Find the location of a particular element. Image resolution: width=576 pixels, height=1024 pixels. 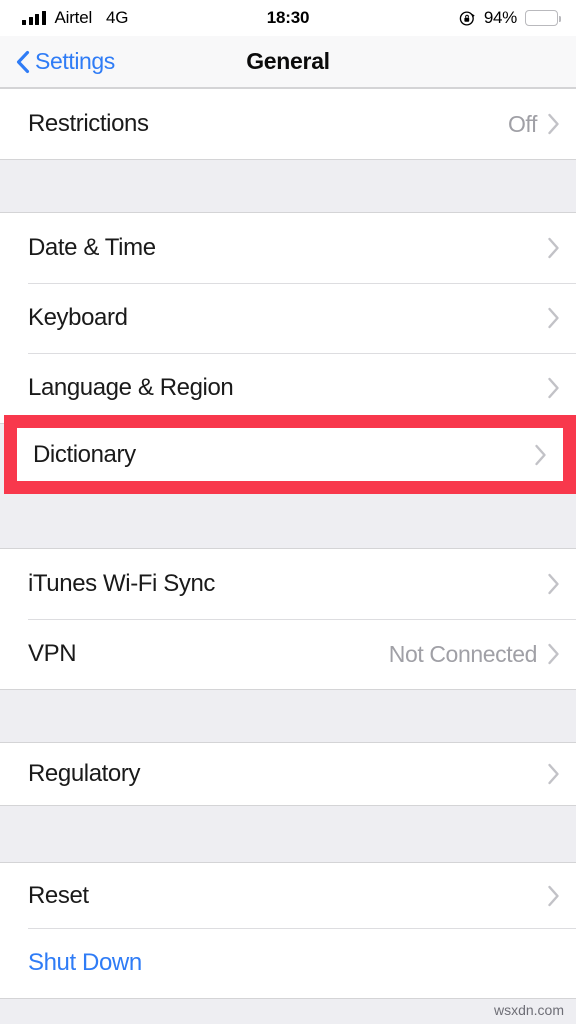

row-dictionary: Dictionary is located at coordinates (290, 454).